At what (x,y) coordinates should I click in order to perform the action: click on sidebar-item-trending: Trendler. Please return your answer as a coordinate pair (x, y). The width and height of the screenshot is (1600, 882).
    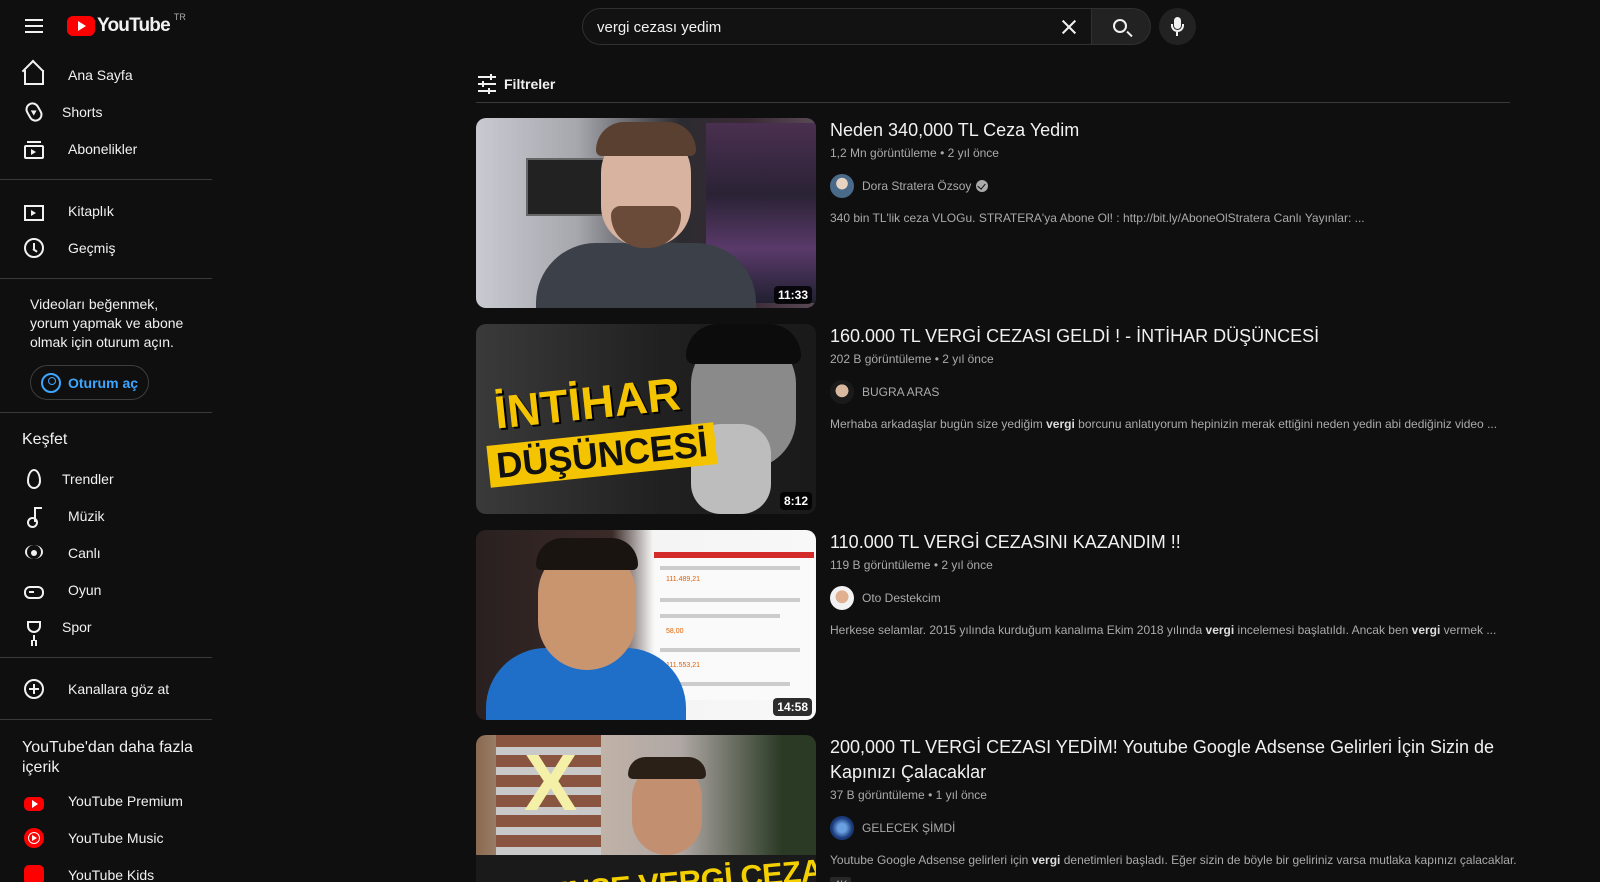
    Looking at the image, I should click on (106, 478).